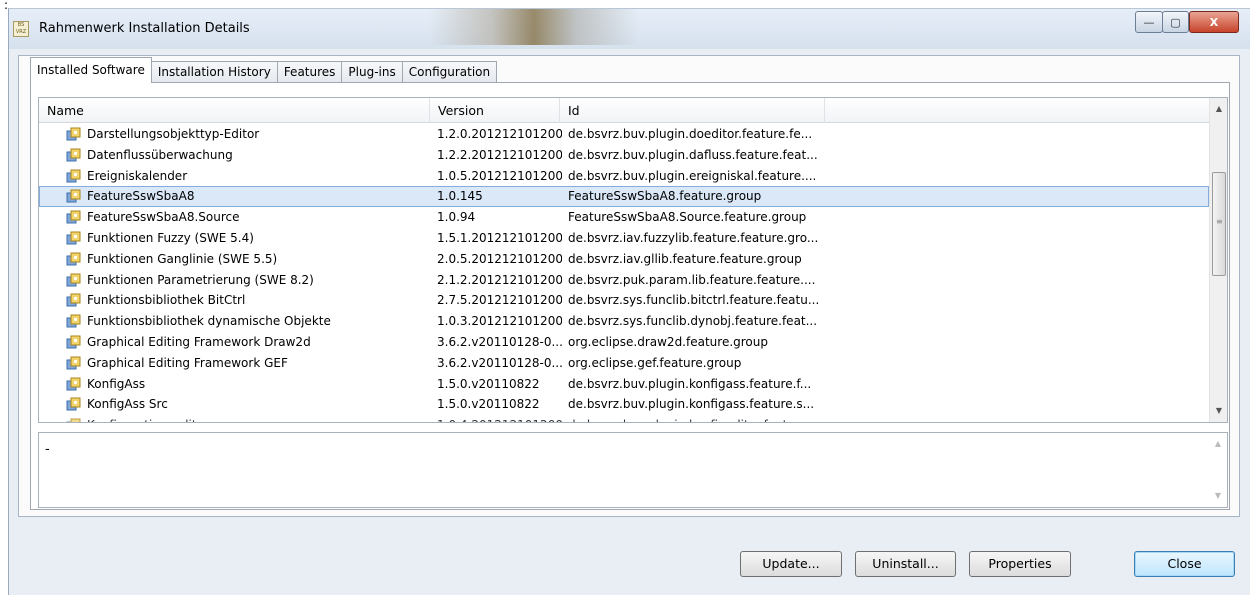  What do you see at coordinates (499, 134) in the screenshot?
I see `row-version: 1.2.0.201212101200` at bounding box center [499, 134].